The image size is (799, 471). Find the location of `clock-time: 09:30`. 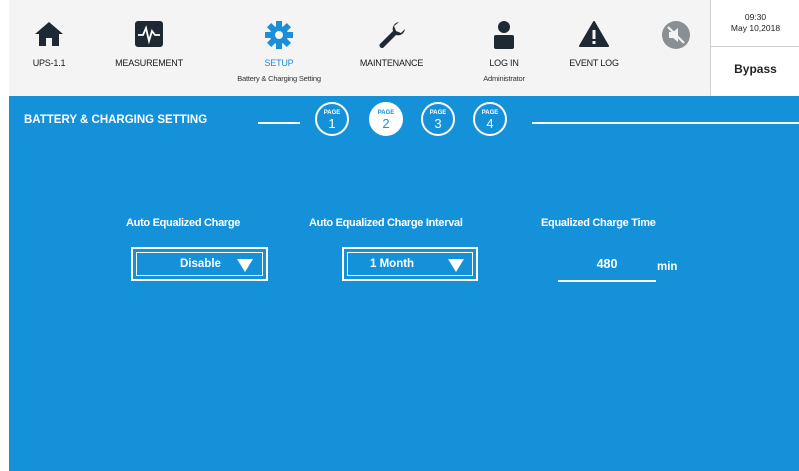

clock-time: 09:30 is located at coordinates (755, 17).